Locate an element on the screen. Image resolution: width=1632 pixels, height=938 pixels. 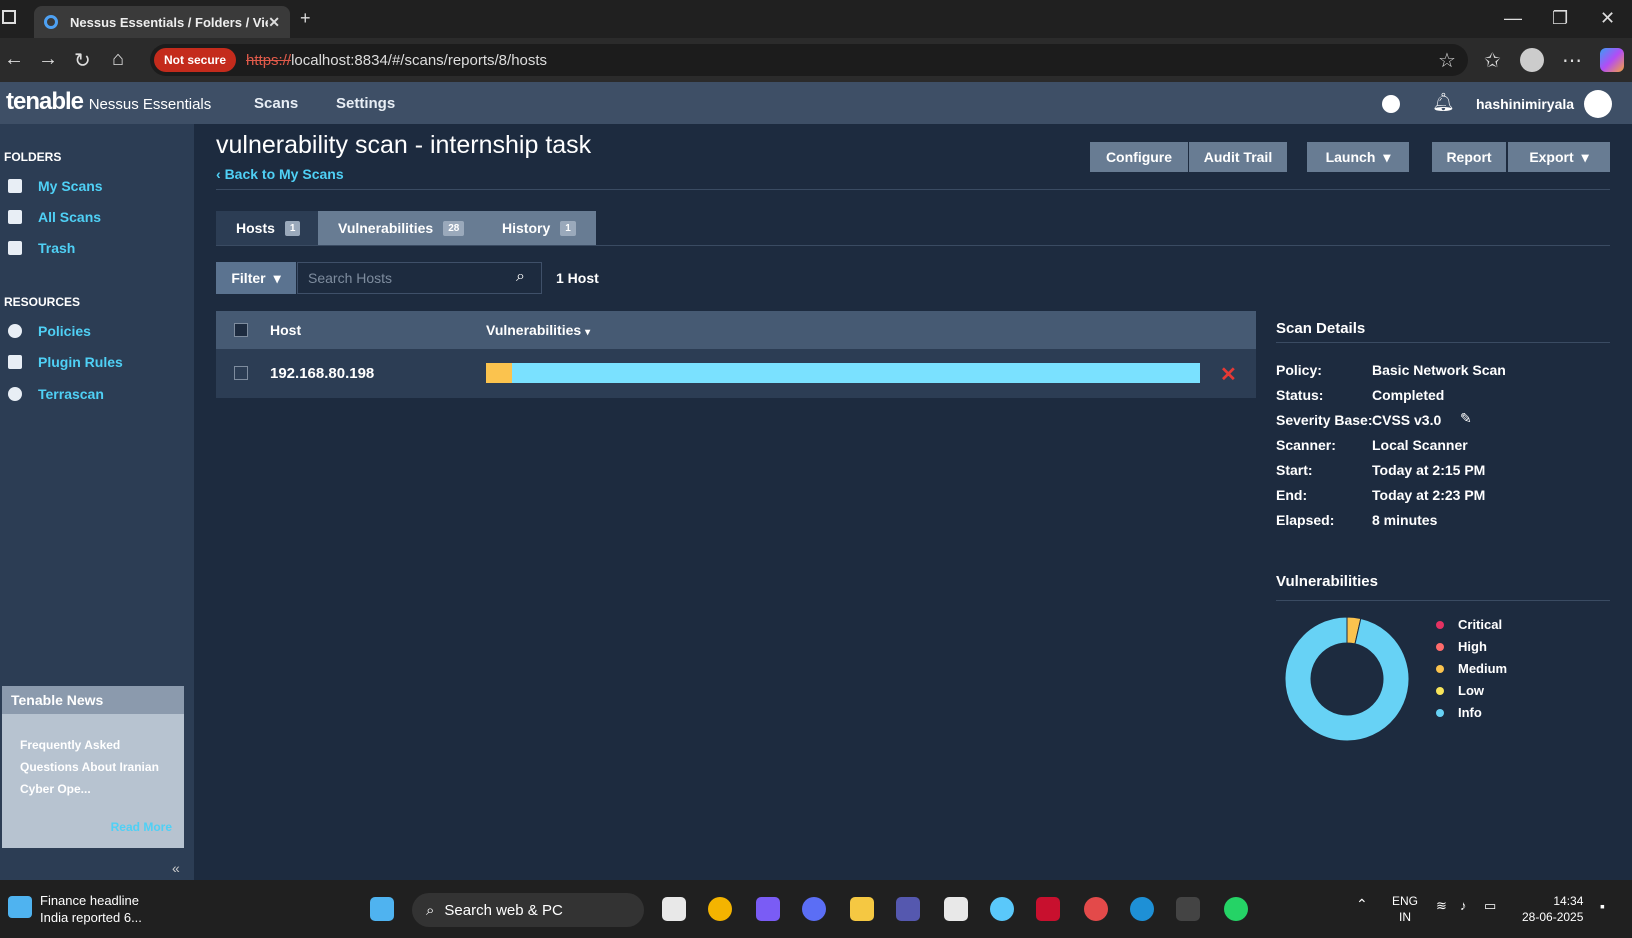
home-icon: ⌂ is located at coordinates (118, 59).